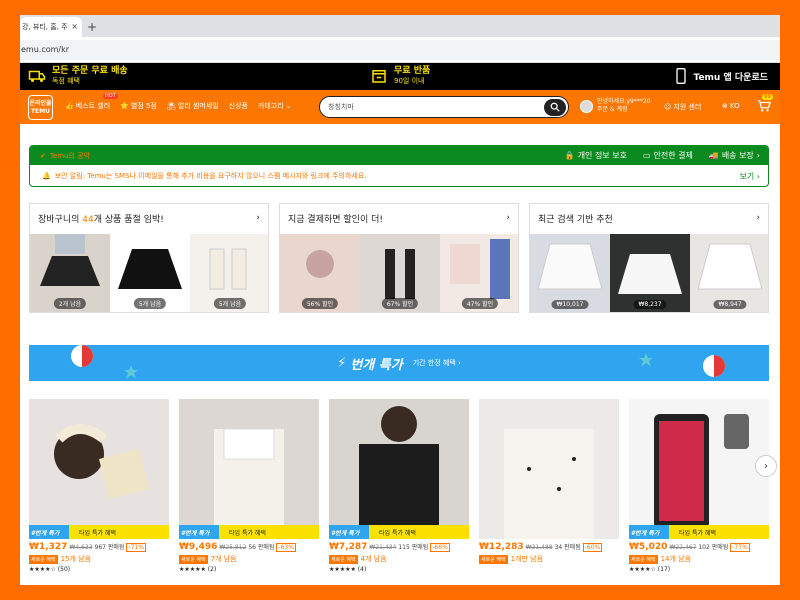 The width and height of the screenshot is (800, 600). What do you see at coordinates (668, 155) in the screenshot?
I see `safe-pay-item: ▭ 안전한 결제` at bounding box center [668, 155].